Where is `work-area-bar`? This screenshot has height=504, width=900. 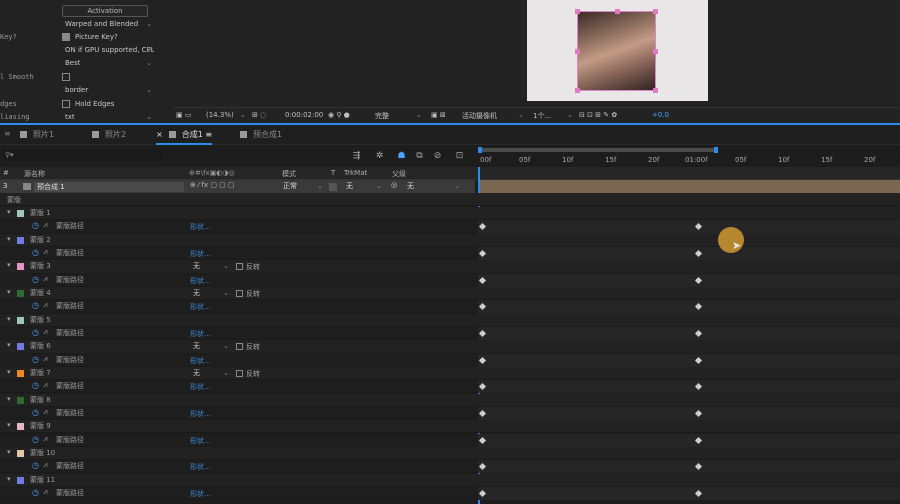
work-area-bar is located at coordinates (597, 150).